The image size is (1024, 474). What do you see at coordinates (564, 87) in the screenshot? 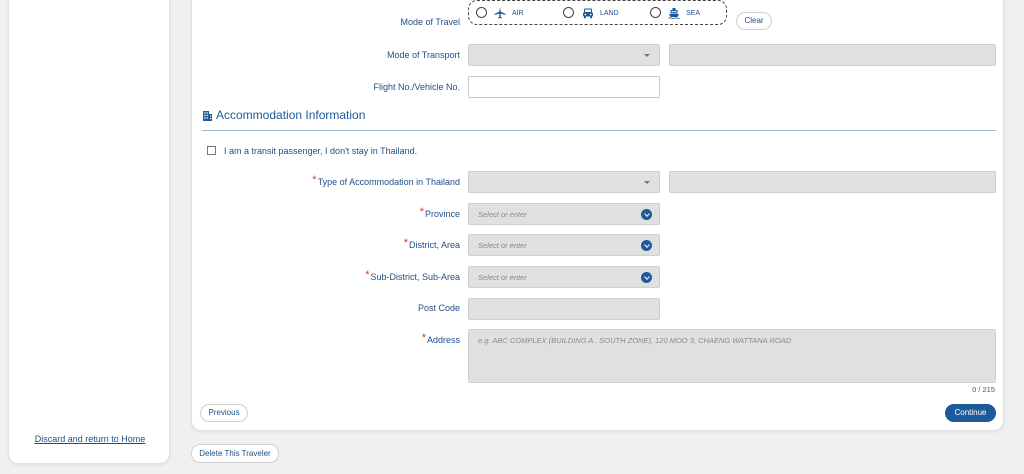
I see `flight-vehicle-input` at bounding box center [564, 87].